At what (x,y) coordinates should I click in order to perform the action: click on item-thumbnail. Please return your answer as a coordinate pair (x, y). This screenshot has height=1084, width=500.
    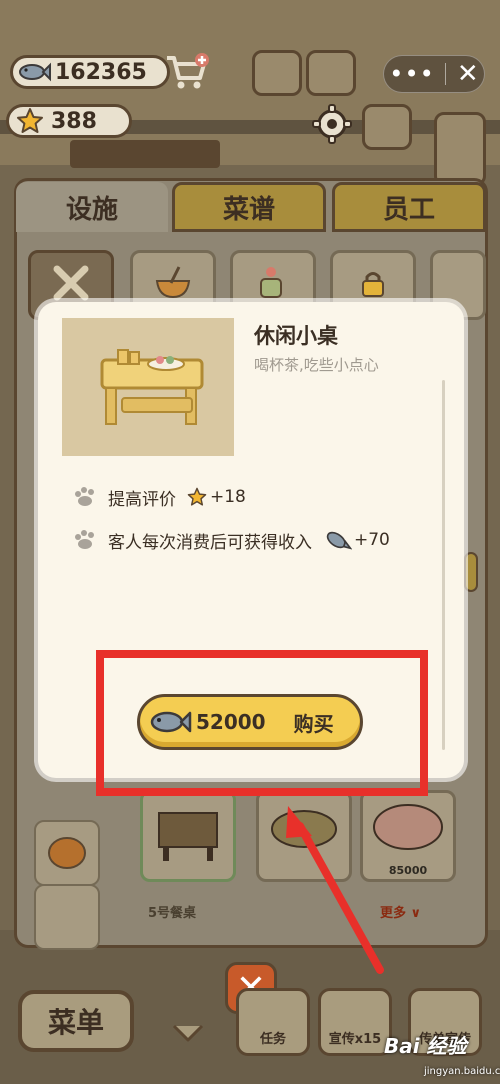
    Looking at the image, I should click on (148, 387).